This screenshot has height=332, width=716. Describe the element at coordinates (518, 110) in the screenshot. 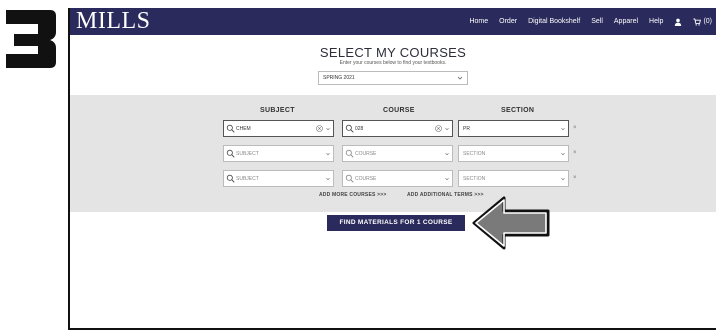

I see `section-column-header: SECTION` at that location.